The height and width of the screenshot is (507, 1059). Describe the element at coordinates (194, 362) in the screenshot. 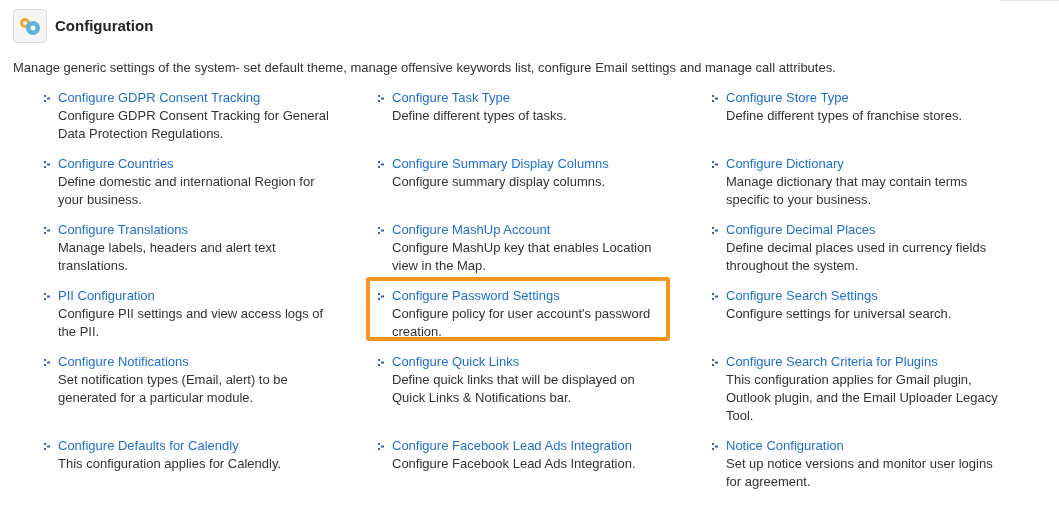

I see `config-link: Configure Notifications` at that location.